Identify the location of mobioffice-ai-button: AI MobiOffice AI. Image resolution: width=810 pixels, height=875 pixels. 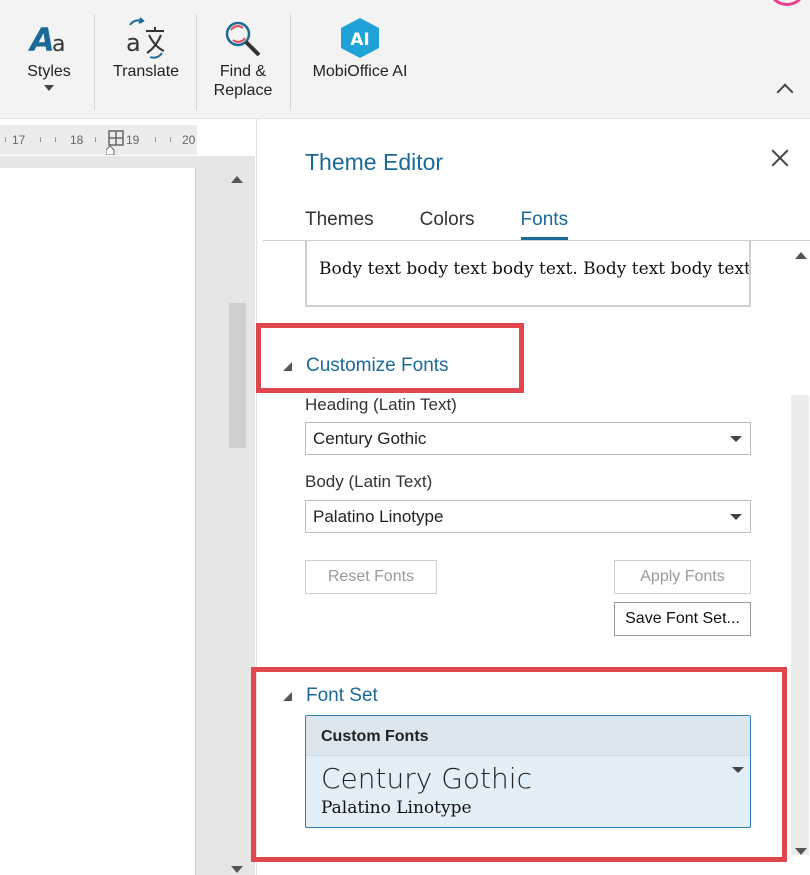
(360, 47).